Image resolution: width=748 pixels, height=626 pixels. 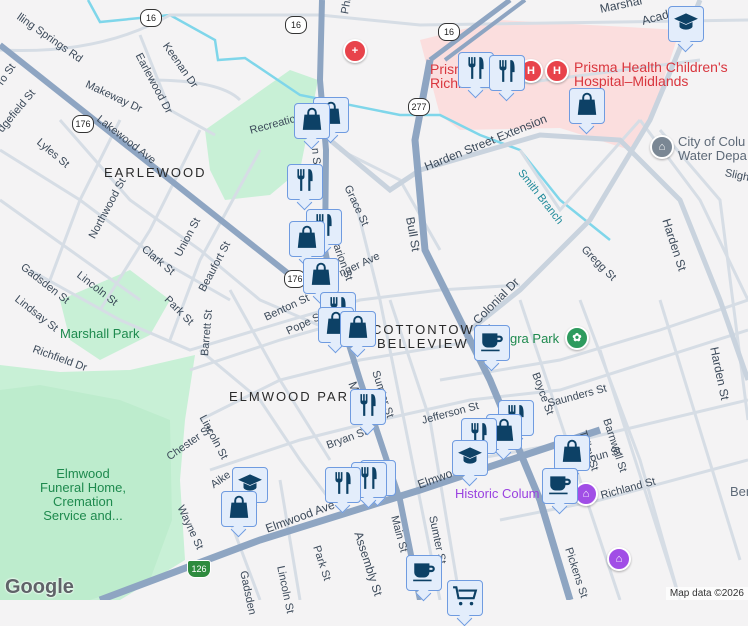 I want to click on water-line-1: City of Colu, so click(x=712, y=141).